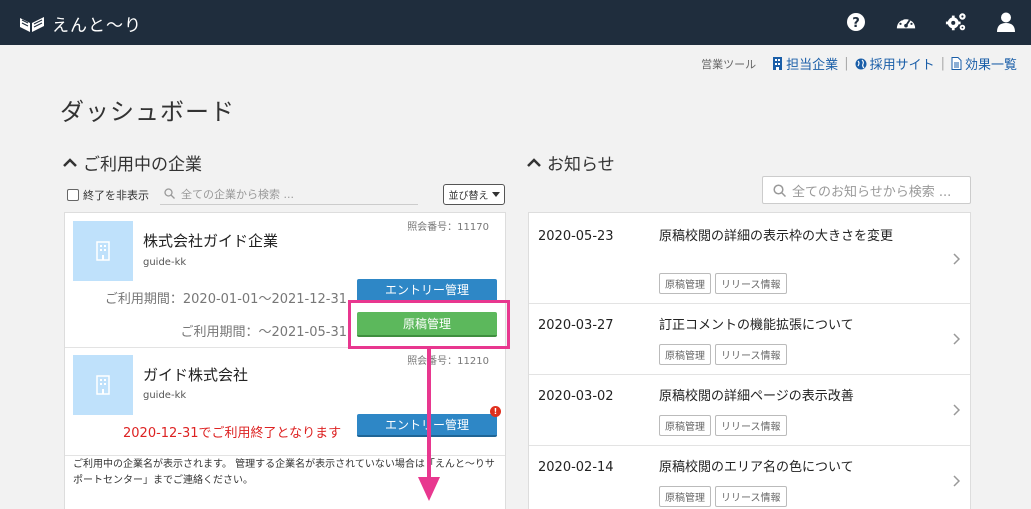  What do you see at coordinates (895, 63) in the screenshot?
I see `recruitment-site-link: 採用サイト` at bounding box center [895, 63].